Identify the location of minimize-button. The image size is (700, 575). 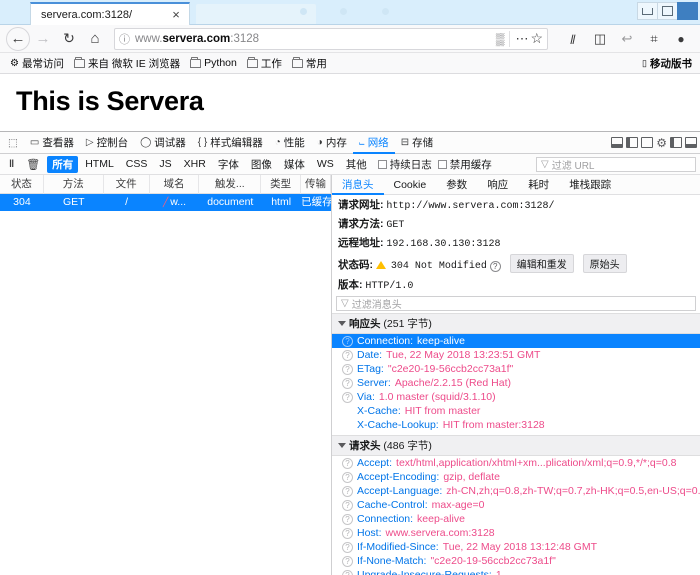
(647, 11).